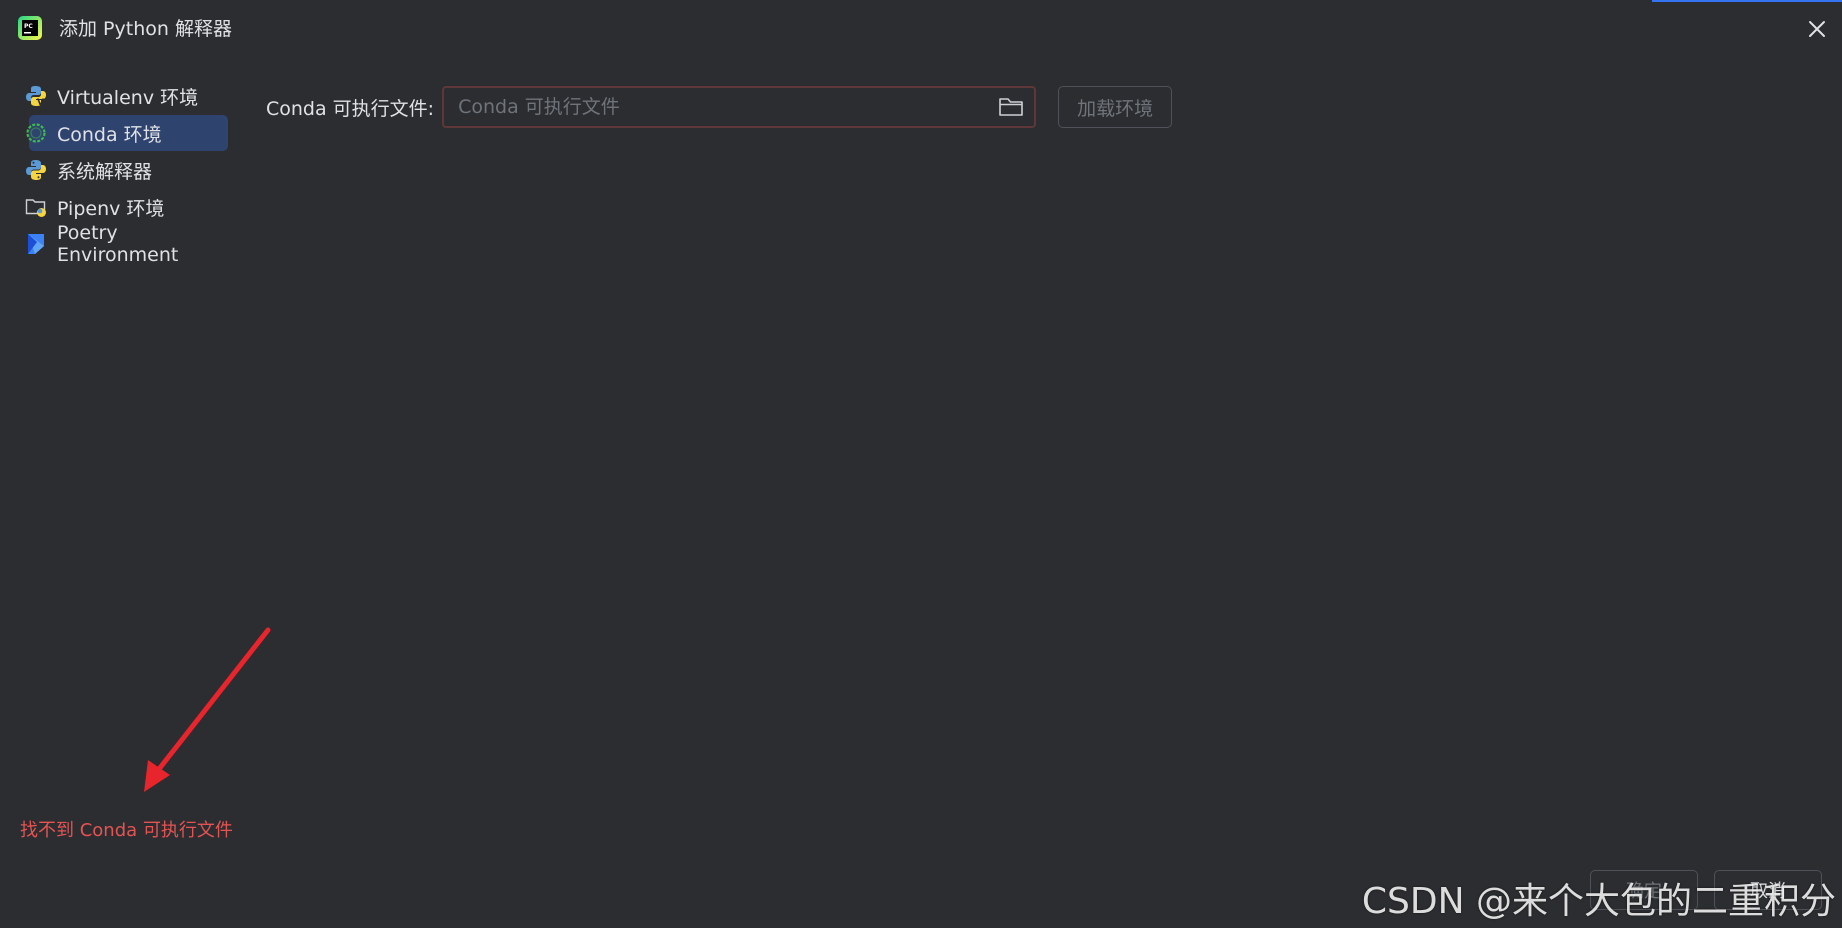  Describe the element at coordinates (1768, 890) in the screenshot. I see `cancel-button: 取消` at that location.